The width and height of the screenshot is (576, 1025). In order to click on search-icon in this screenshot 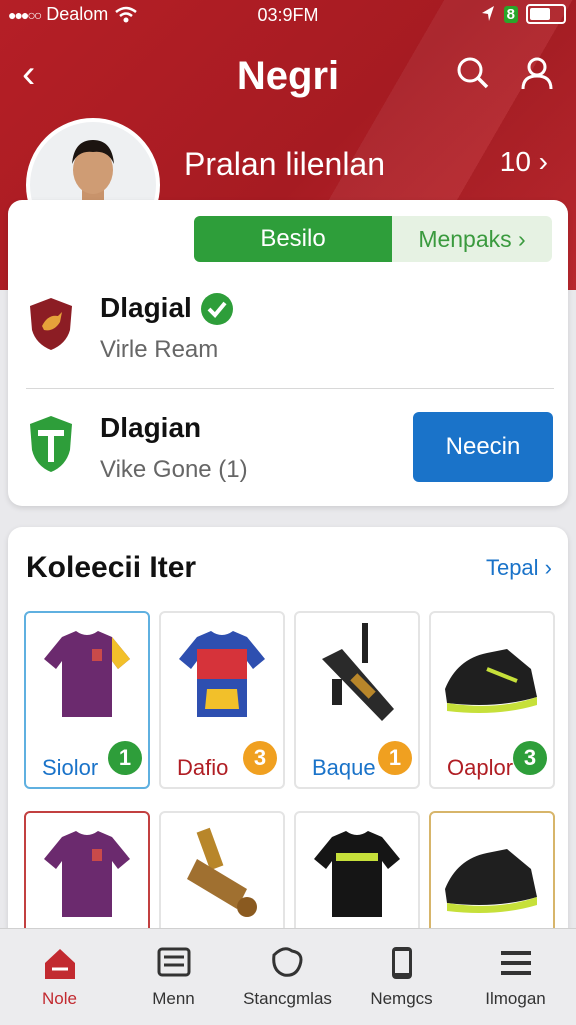, I will do `click(473, 73)`.